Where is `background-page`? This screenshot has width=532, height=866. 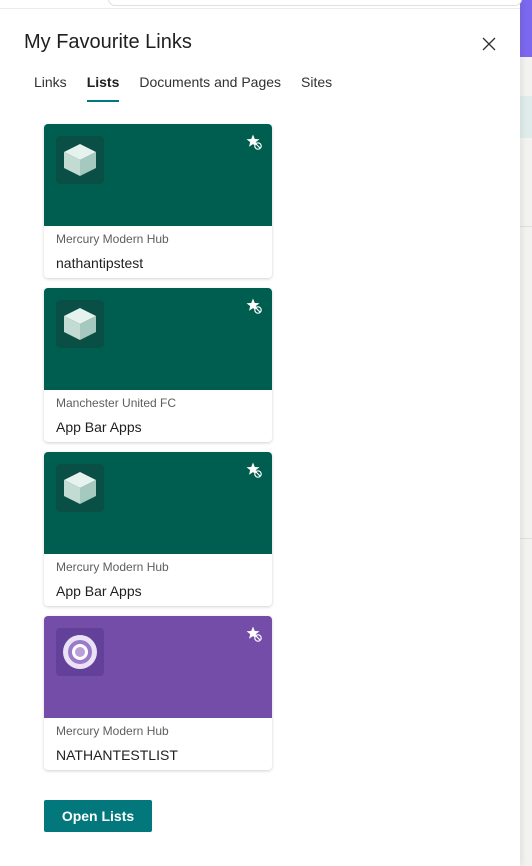
background-page is located at coordinates (526, 433).